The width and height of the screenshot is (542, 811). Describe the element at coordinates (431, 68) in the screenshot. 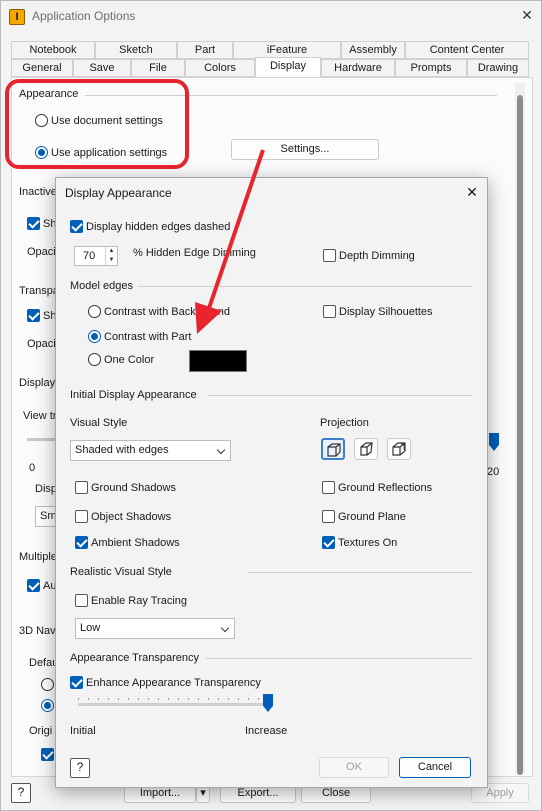

I see `tab-prompts: Prompts` at that location.